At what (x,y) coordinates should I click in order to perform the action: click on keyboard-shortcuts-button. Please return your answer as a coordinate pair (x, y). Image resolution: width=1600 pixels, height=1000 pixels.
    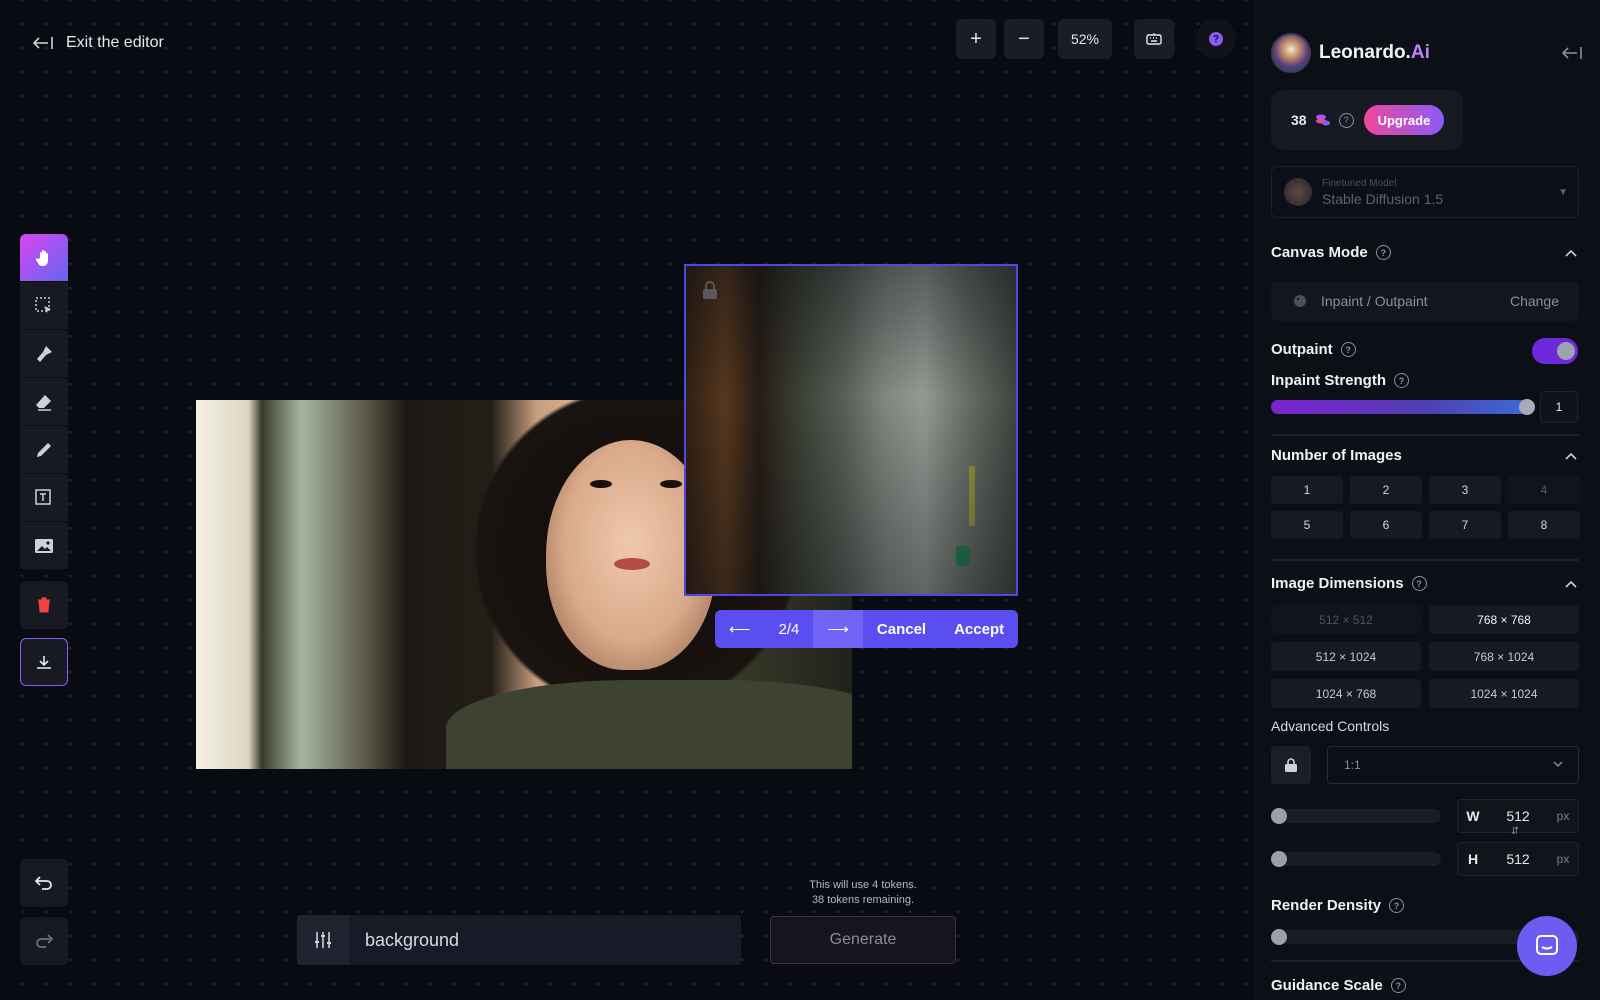
    Looking at the image, I should click on (1154, 39).